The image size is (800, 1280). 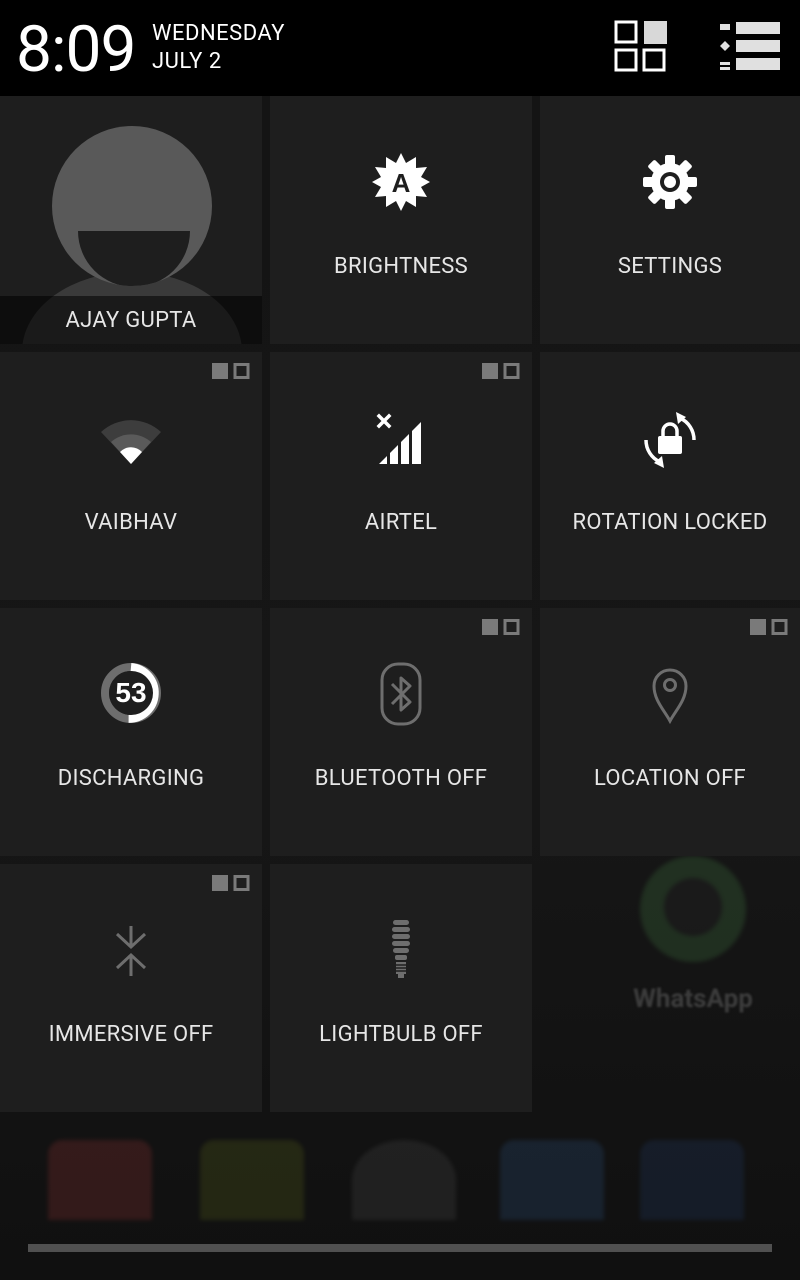 What do you see at coordinates (670, 476) in the screenshot?
I see `rotation-tile: ROTATION LOCKED` at bounding box center [670, 476].